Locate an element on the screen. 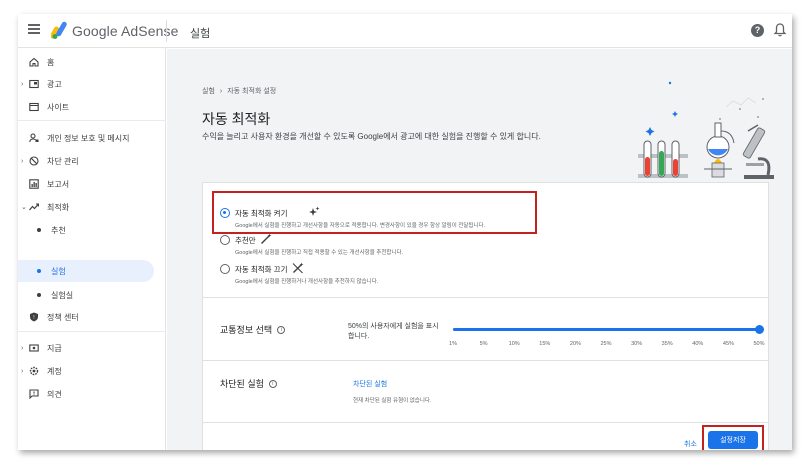 The height and width of the screenshot is (468, 804). sidebar-item-label: 지급 is located at coordinates (54, 348).